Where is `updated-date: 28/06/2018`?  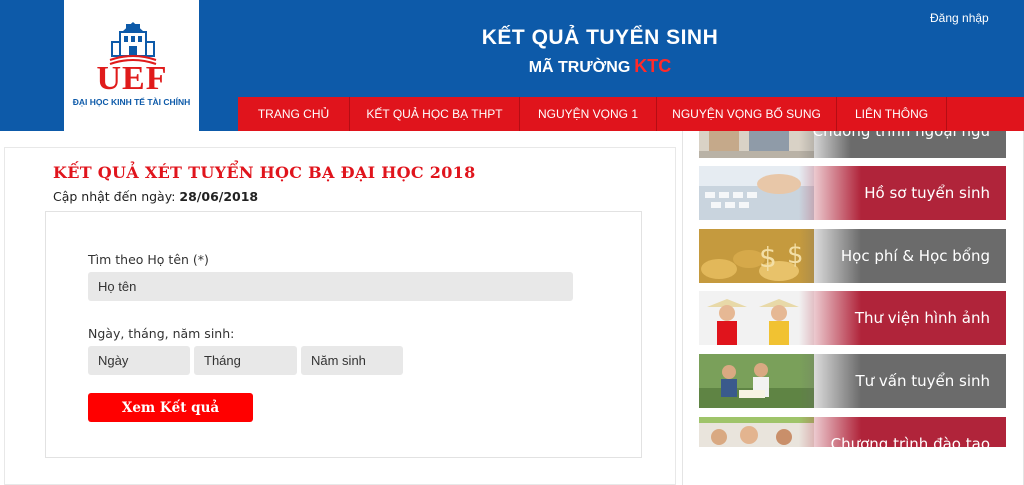 updated-date: 28/06/2018 is located at coordinates (219, 196).